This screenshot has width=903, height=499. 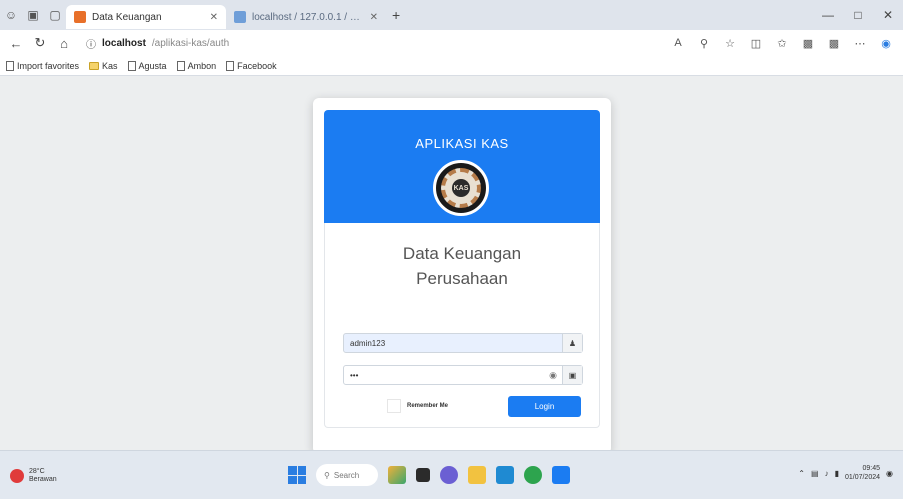 I want to click on weather-temp: 28°C, so click(x=37, y=471).